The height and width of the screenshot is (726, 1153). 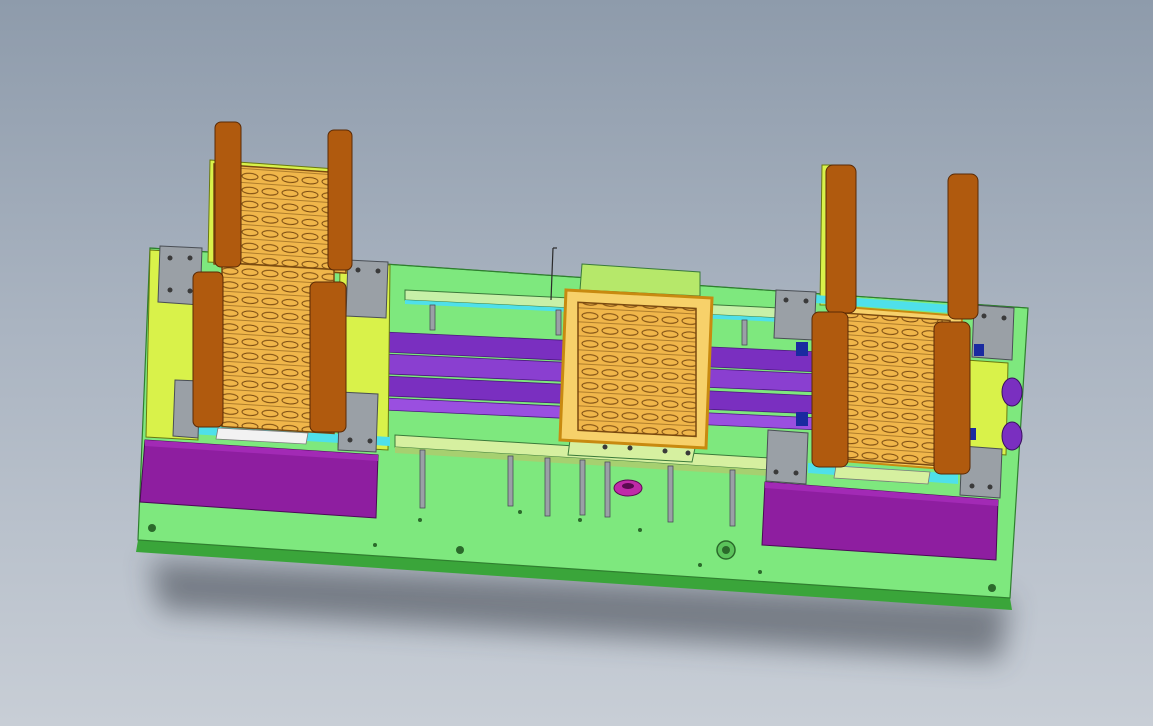 I want to click on center-port, so click(x=726, y=550).